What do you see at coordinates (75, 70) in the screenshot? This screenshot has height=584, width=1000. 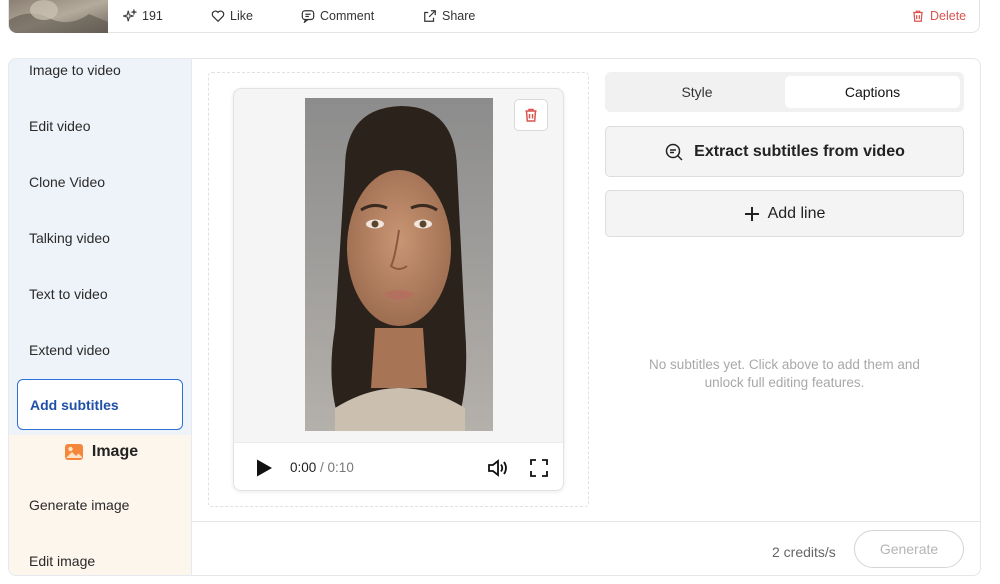 I see `sidebar-item-image-to-video: Image to video` at bounding box center [75, 70].